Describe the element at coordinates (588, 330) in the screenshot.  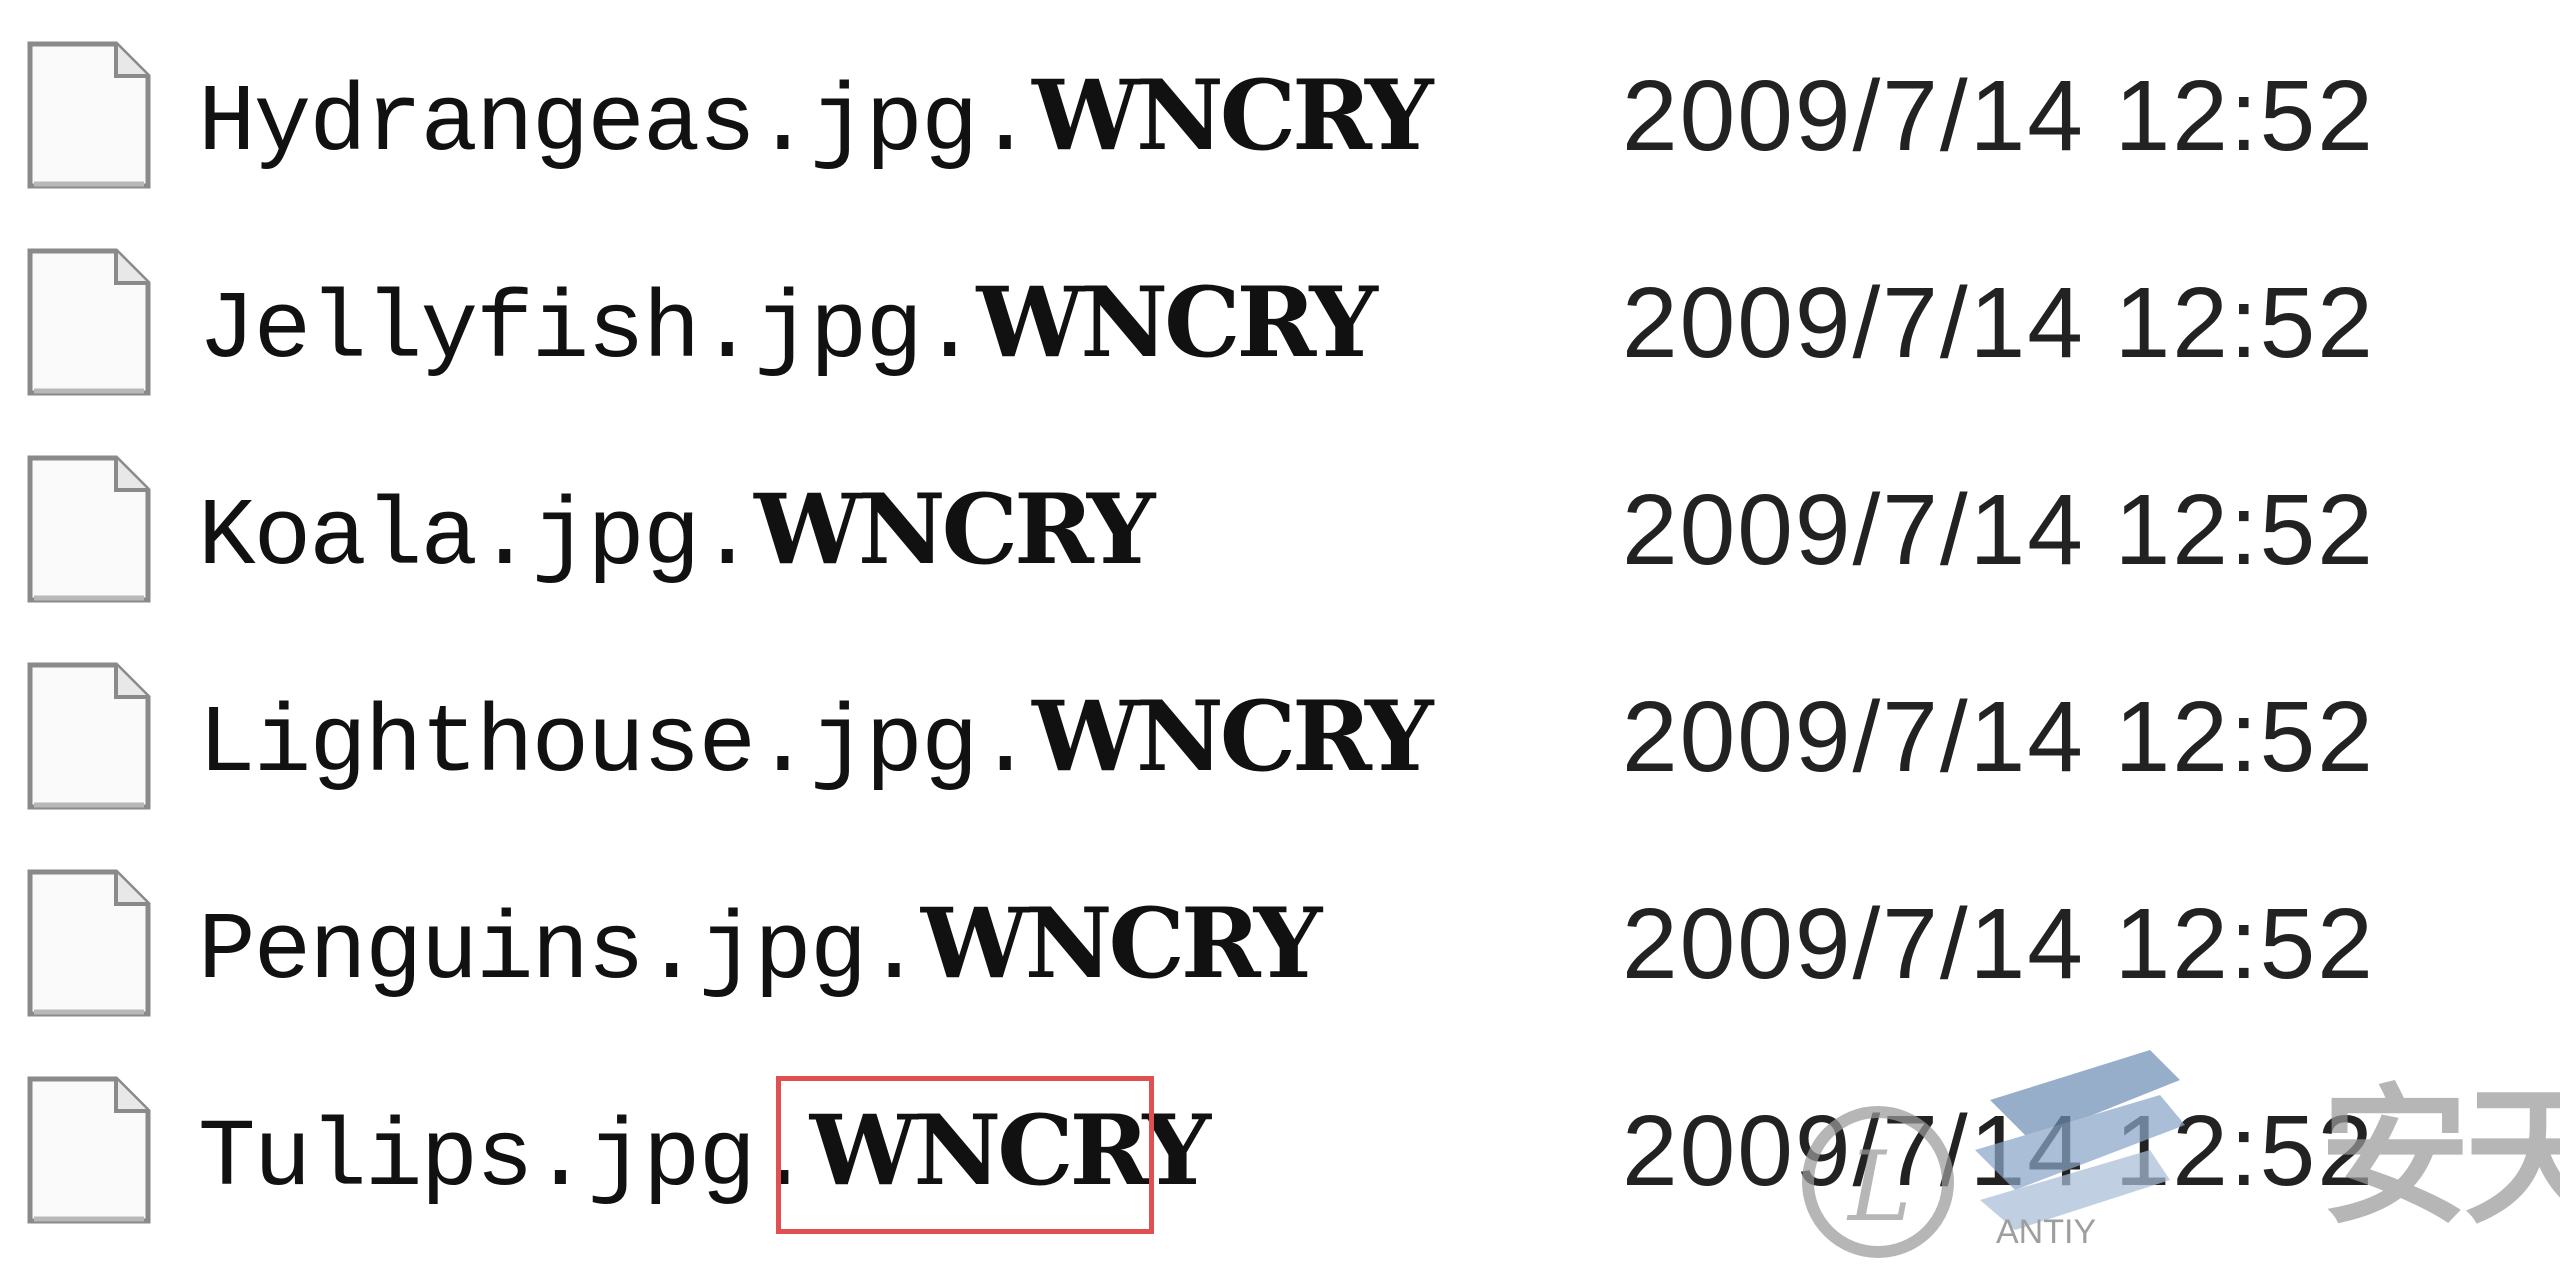
I see `file-basename: Jellyfish.jpg.` at that location.